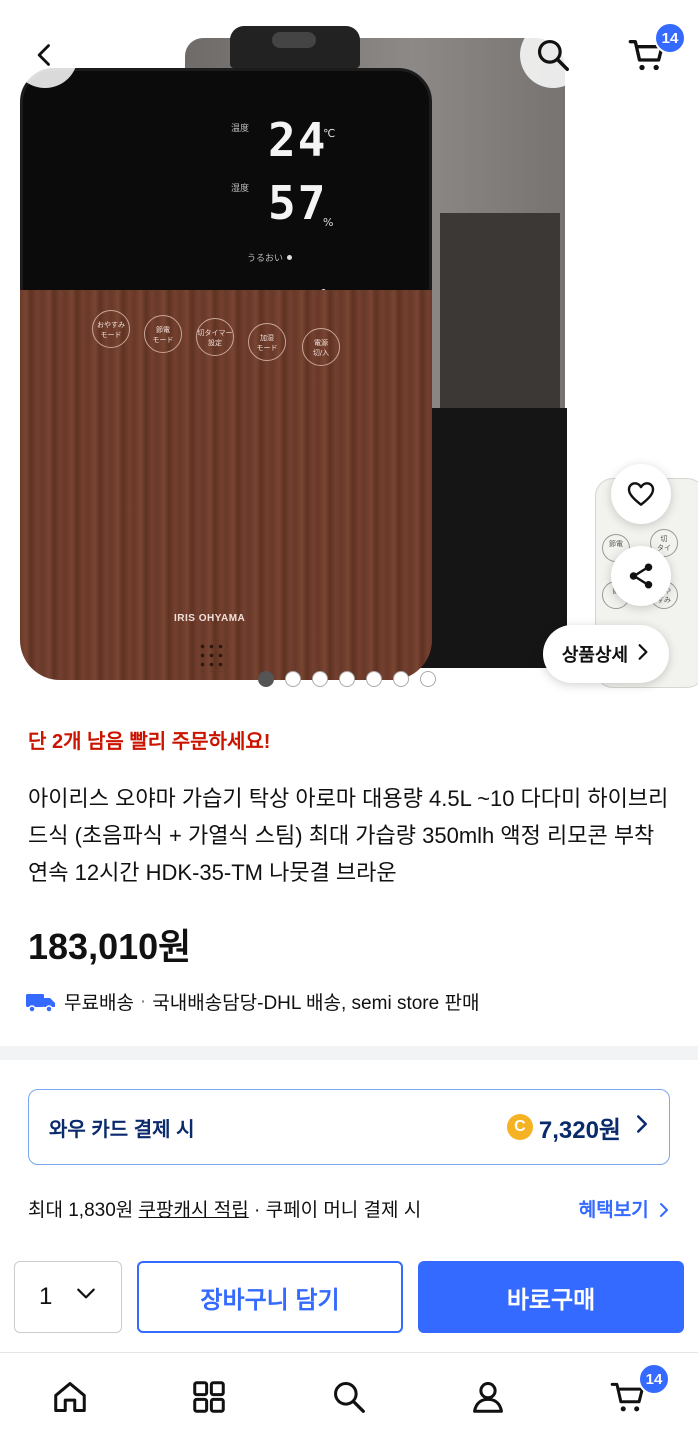  I want to click on humid-value: 57, so click(298, 203).